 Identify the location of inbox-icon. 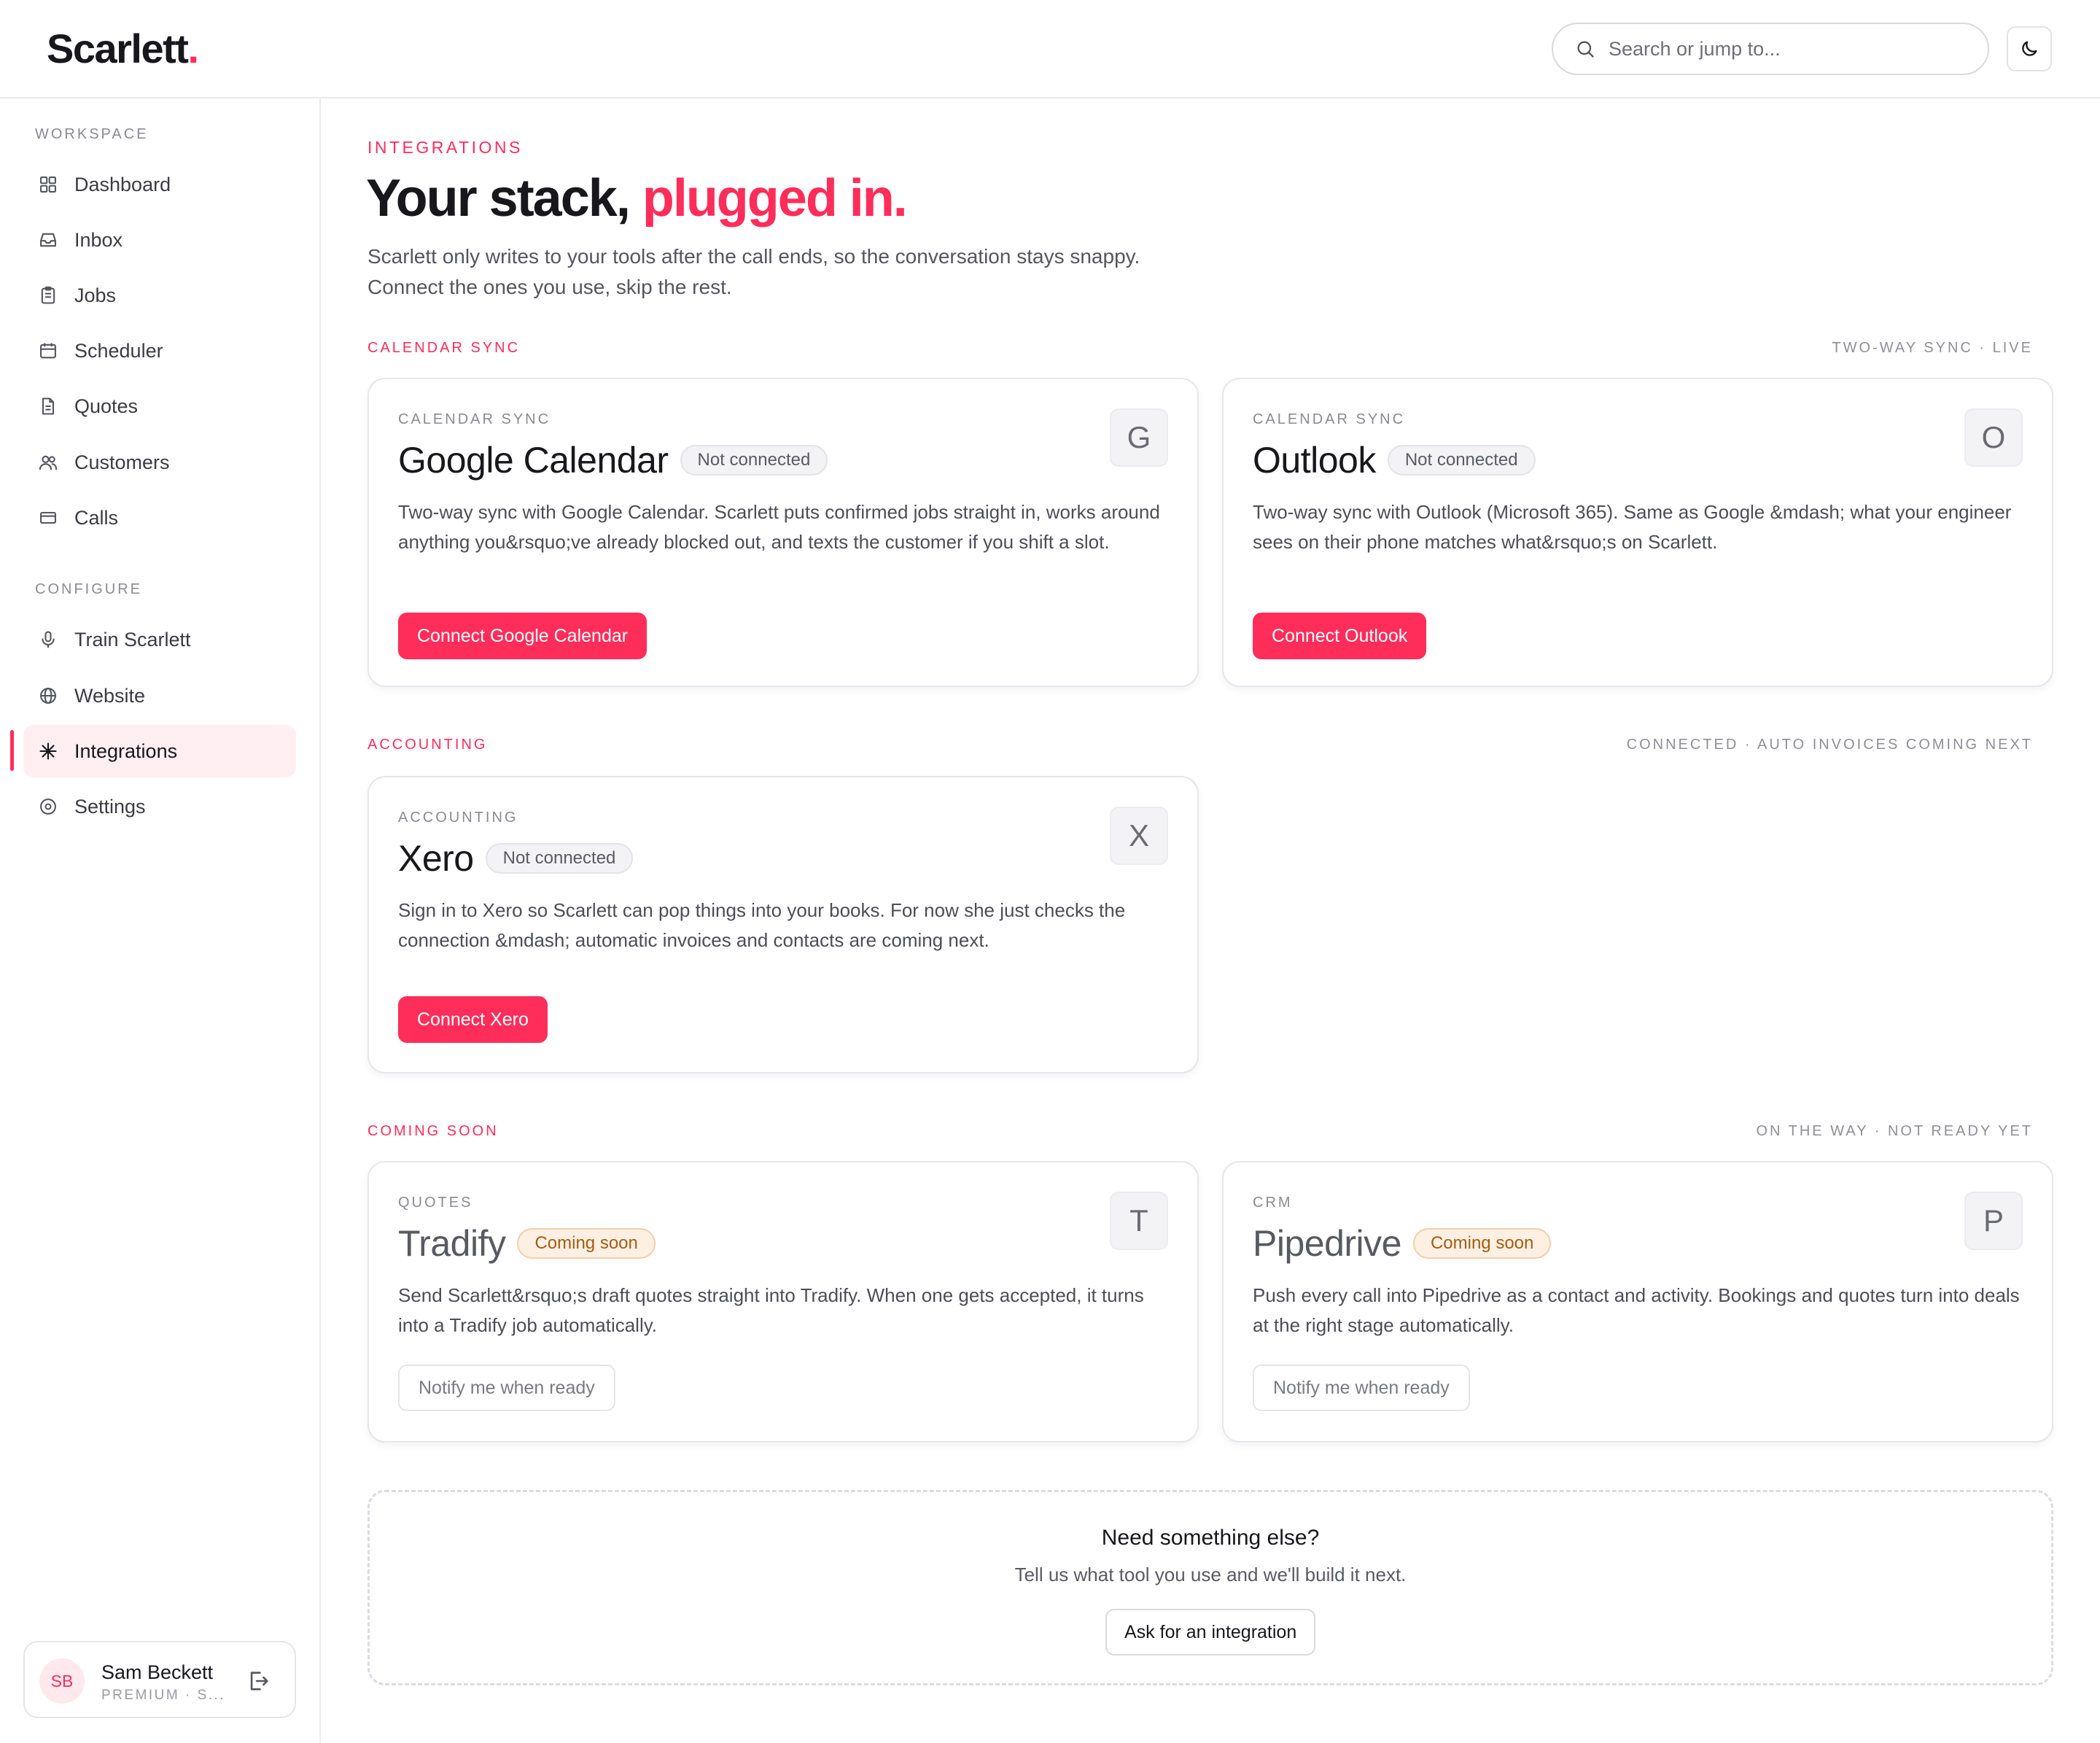
(48, 240).